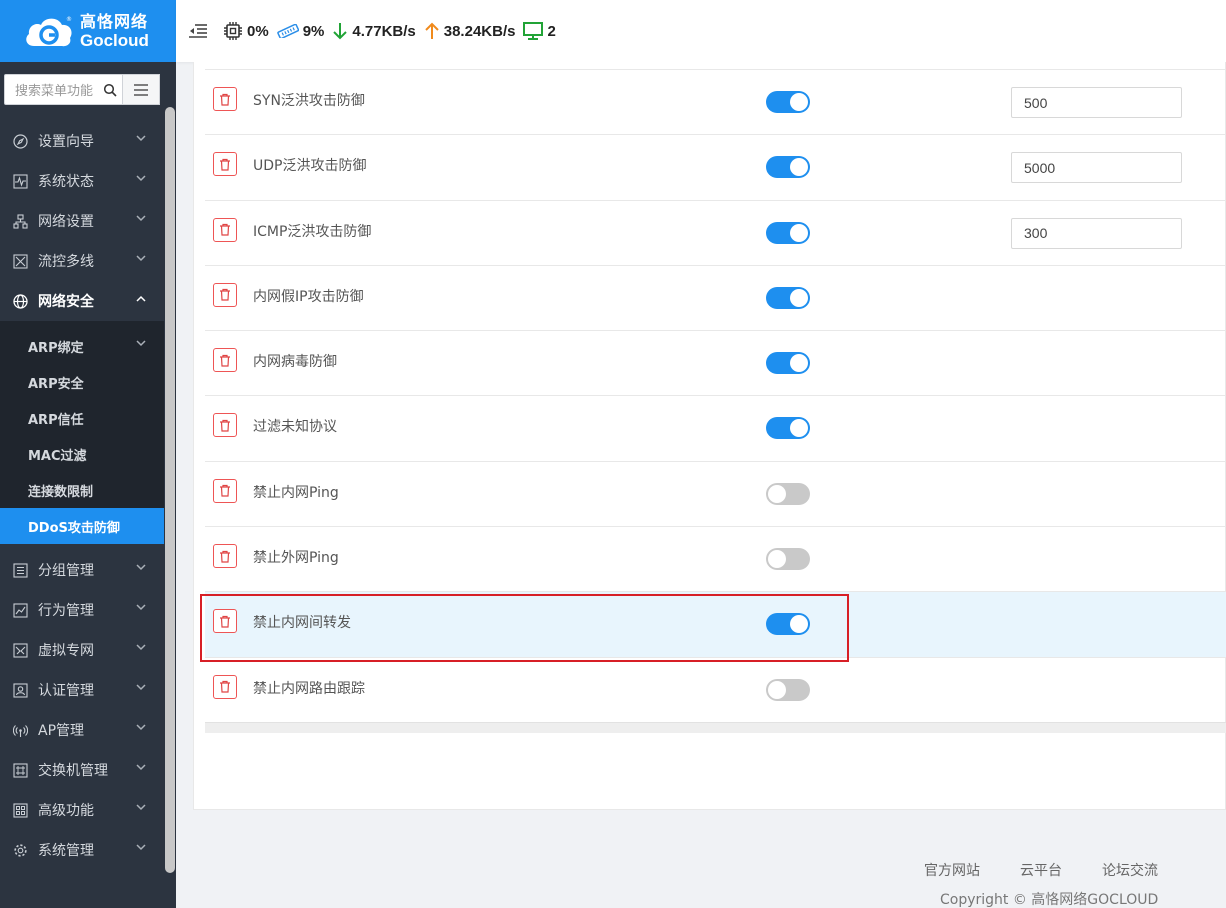 This screenshot has height=908, width=1226. What do you see at coordinates (114, 21) in the screenshot?
I see `brand-name-cn: 高恪网络` at bounding box center [114, 21].